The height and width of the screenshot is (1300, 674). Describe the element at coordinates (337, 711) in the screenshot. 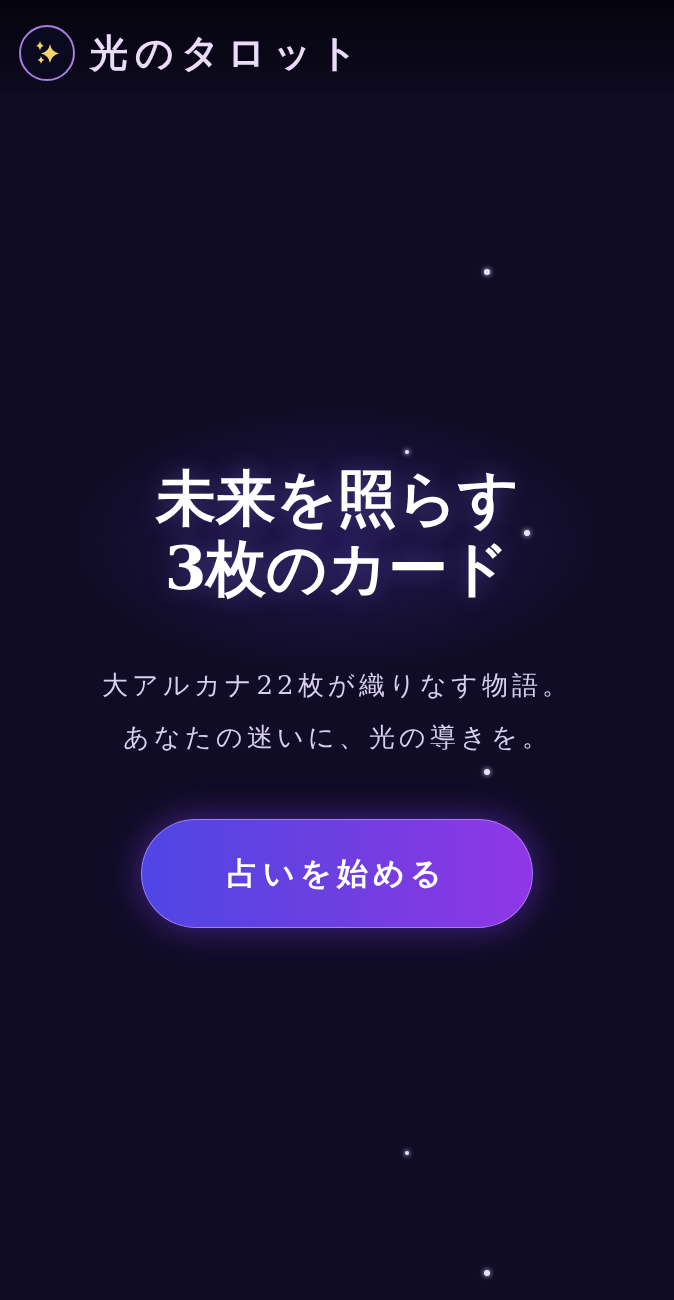

I see `hero-description: 大アルカナ22枚が織りなす物語。 あなたの迷いに、光の導きを。` at that location.